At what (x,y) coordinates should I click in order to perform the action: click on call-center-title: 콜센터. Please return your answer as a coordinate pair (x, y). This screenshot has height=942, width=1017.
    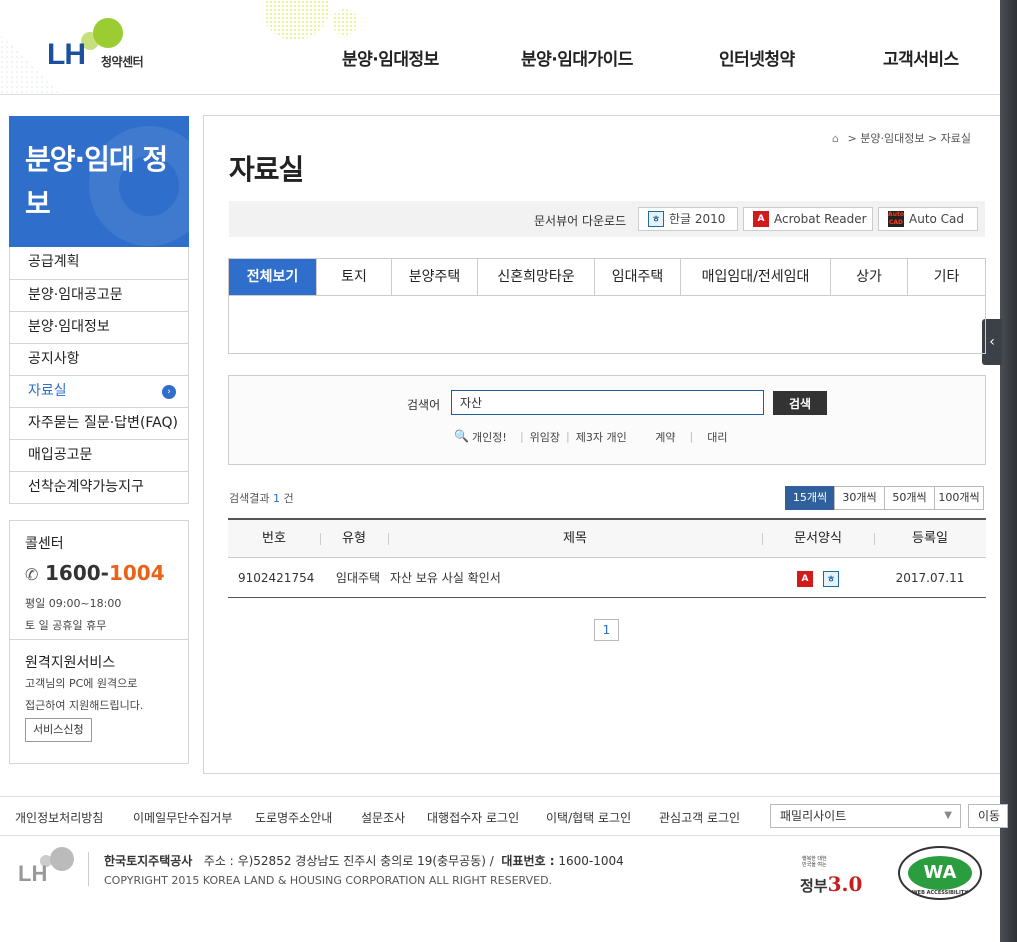
    Looking at the image, I should click on (44, 544).